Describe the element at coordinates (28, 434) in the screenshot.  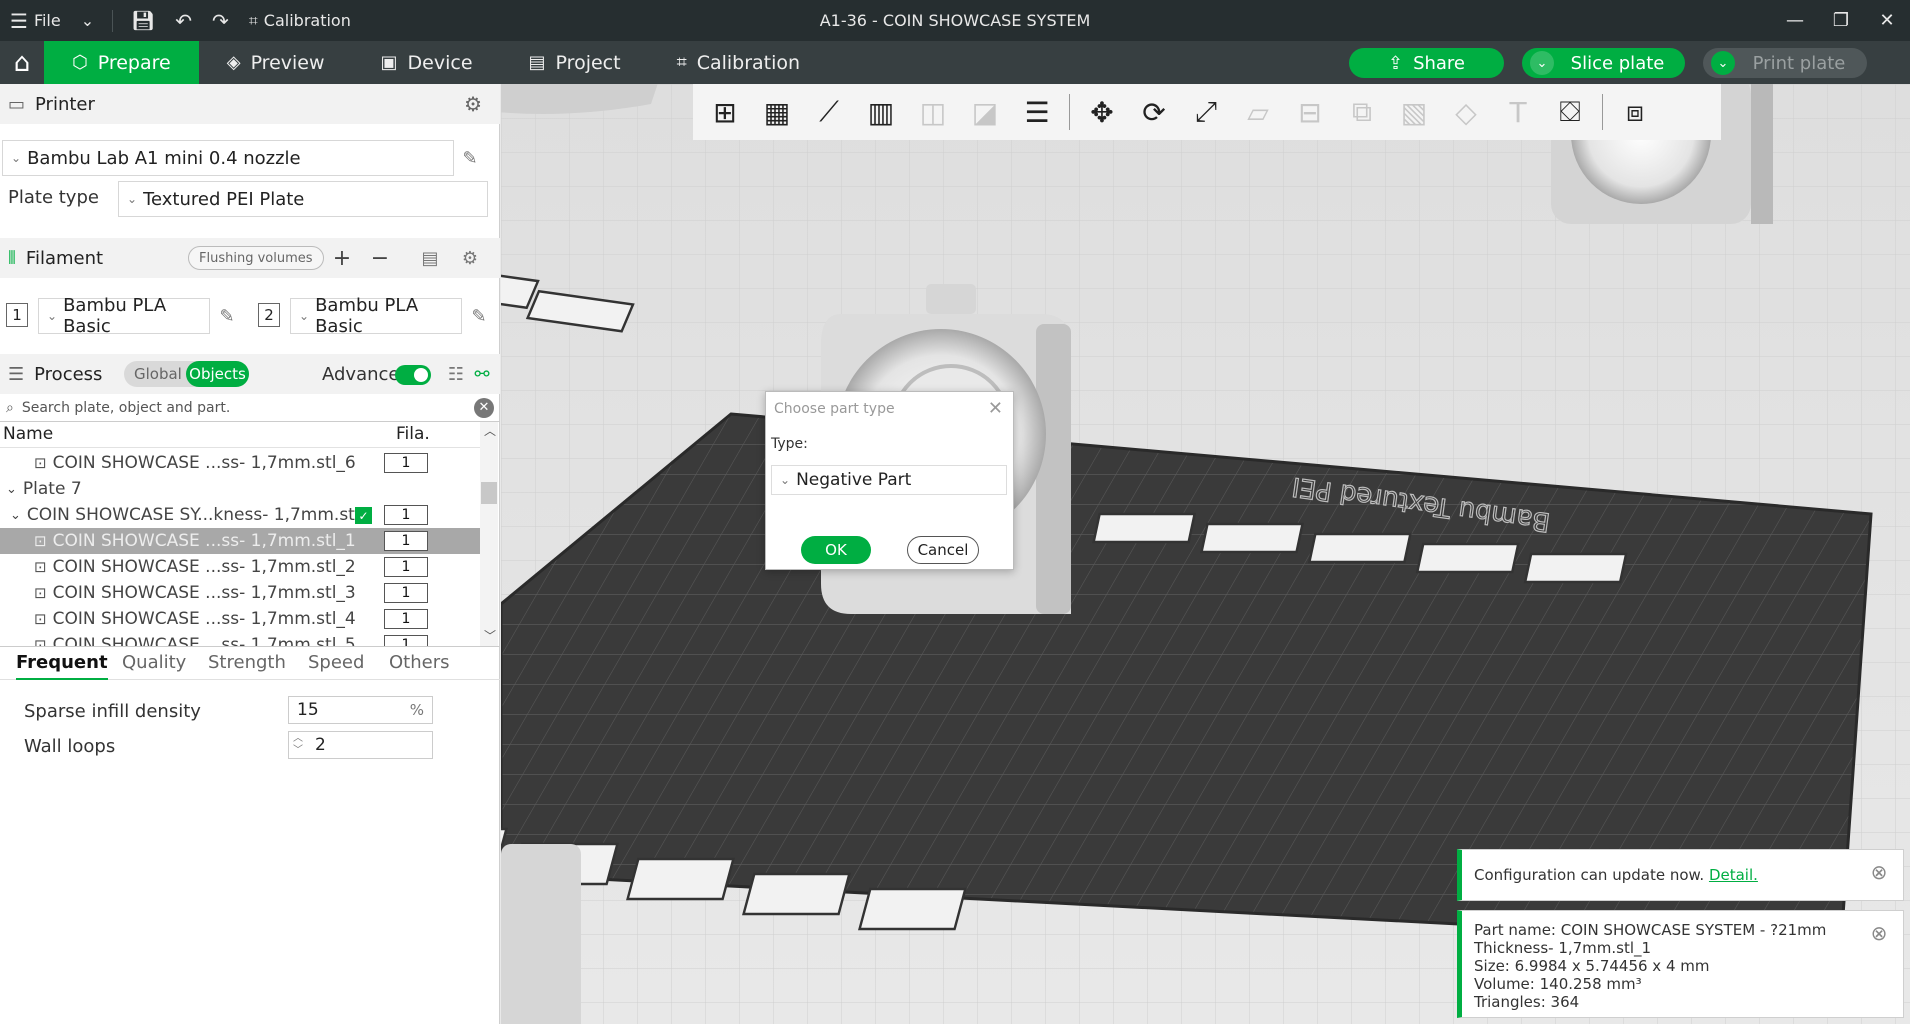
I see `name-column-header: Name` at that location.